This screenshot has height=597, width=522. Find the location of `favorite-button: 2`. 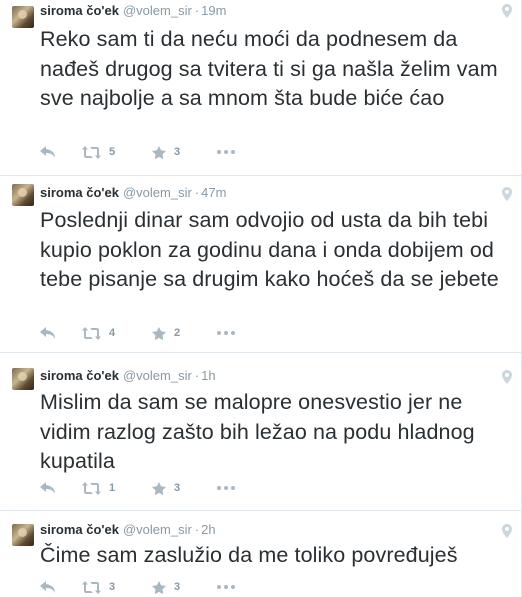

favorite-button: 2 is located at coordinates (184, 333).